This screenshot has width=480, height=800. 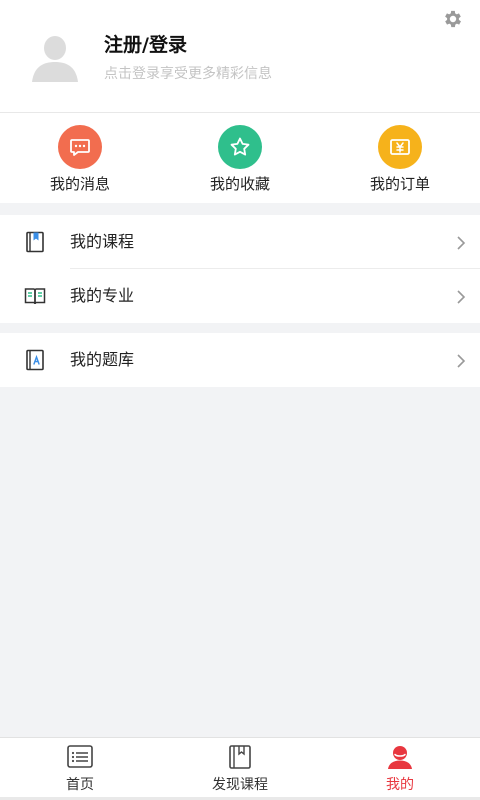 I want to click on tab-label: 我的, so click(x=400, y=785).